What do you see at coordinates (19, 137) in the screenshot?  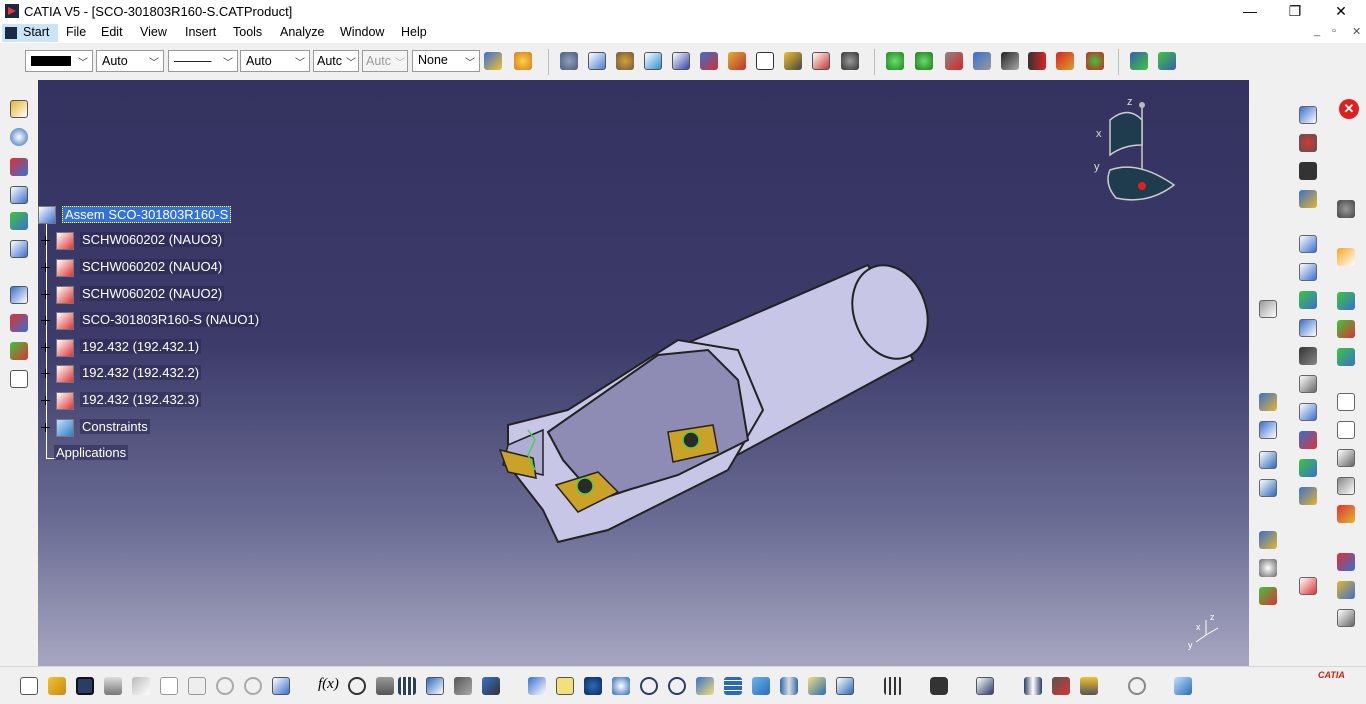 I see `catalog-icon` at bounding box center [19, 137].